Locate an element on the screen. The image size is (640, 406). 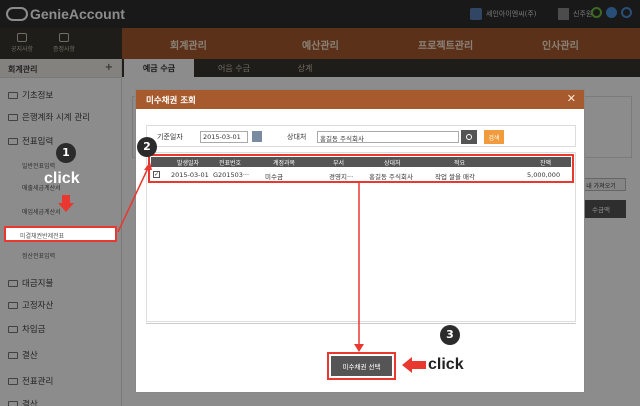
step-badge-3: 3 is located at coordinates (450, 335).